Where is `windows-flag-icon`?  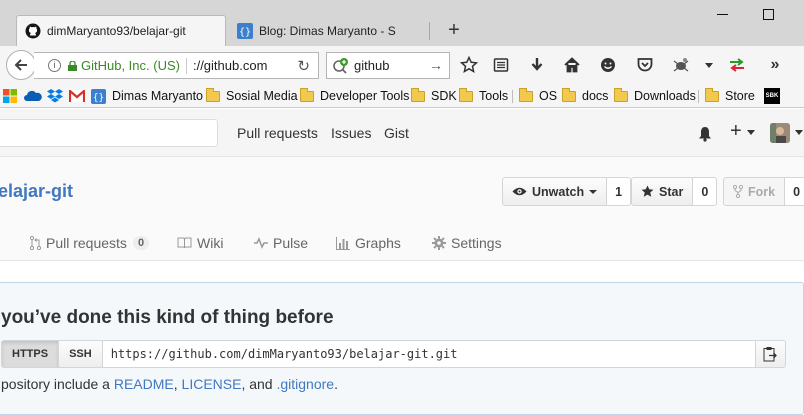 windows-flag-icon is located at coordinates (10, 96).